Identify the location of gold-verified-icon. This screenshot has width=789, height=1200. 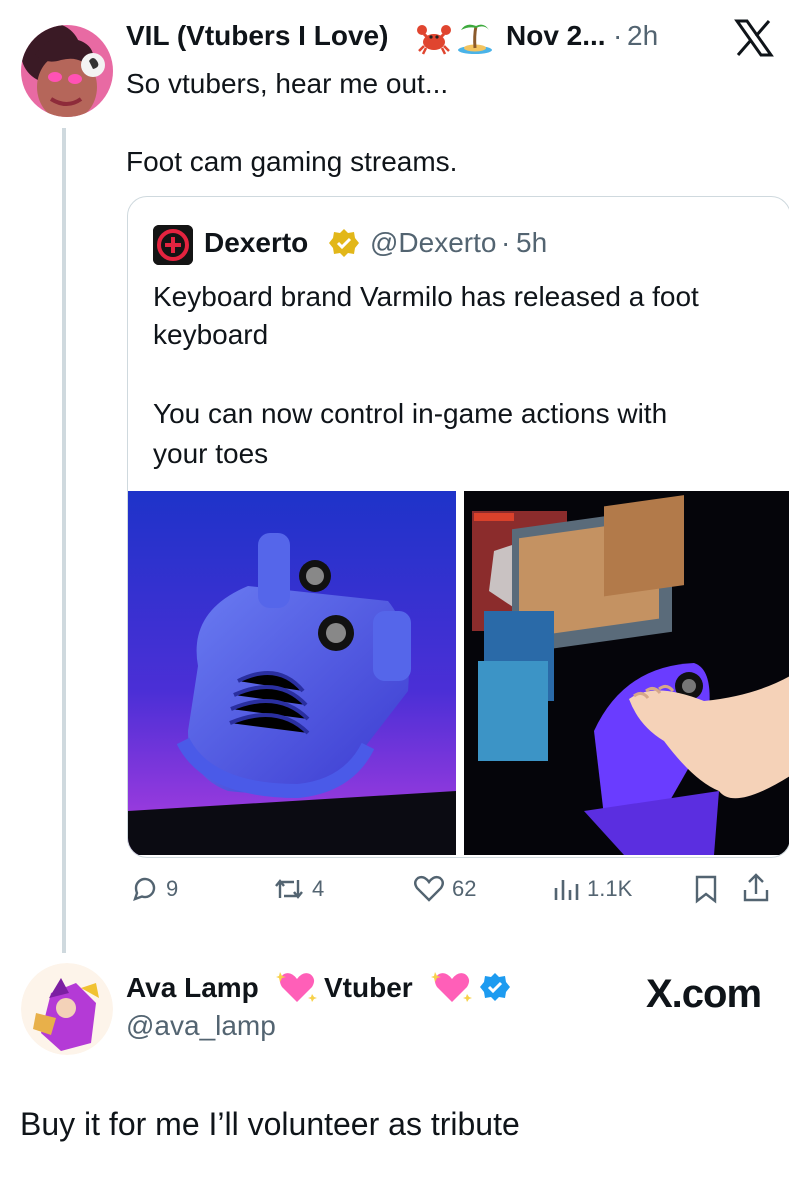
(344, 243).